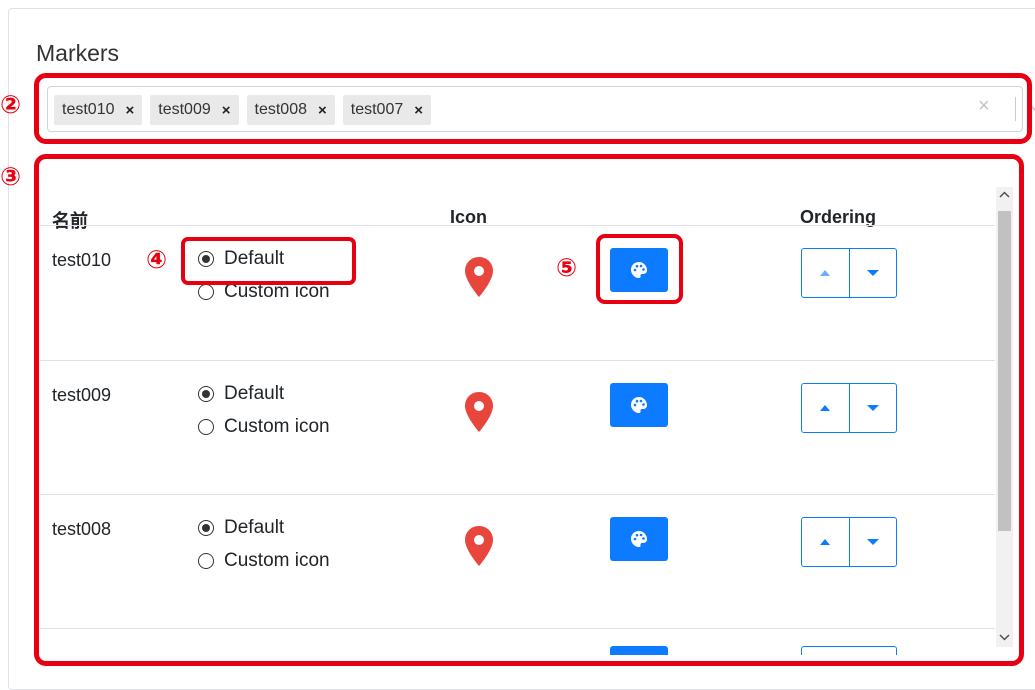 The width and height of the screenshot is (1035, 690). What do you see at coordinates (82, 395) in the screenshot?
I see `marker-name: test009` at bounding box center [82, 395].